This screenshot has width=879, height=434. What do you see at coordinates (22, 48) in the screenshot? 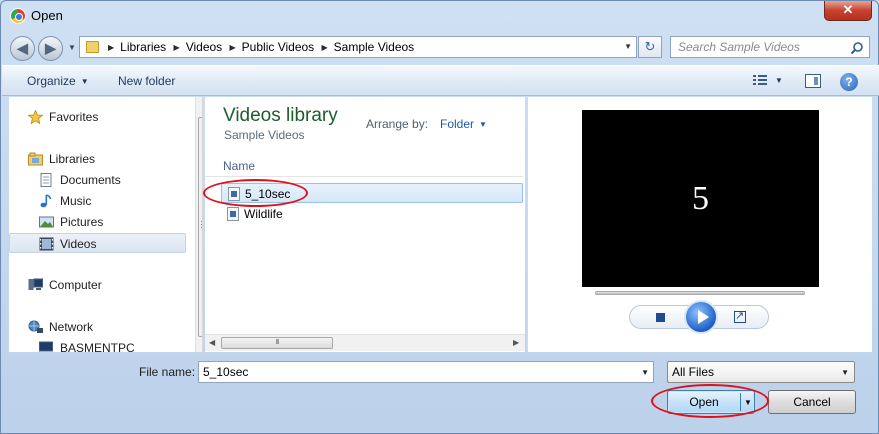
I see `back-button: ◀` at bounding box center [22, 48].